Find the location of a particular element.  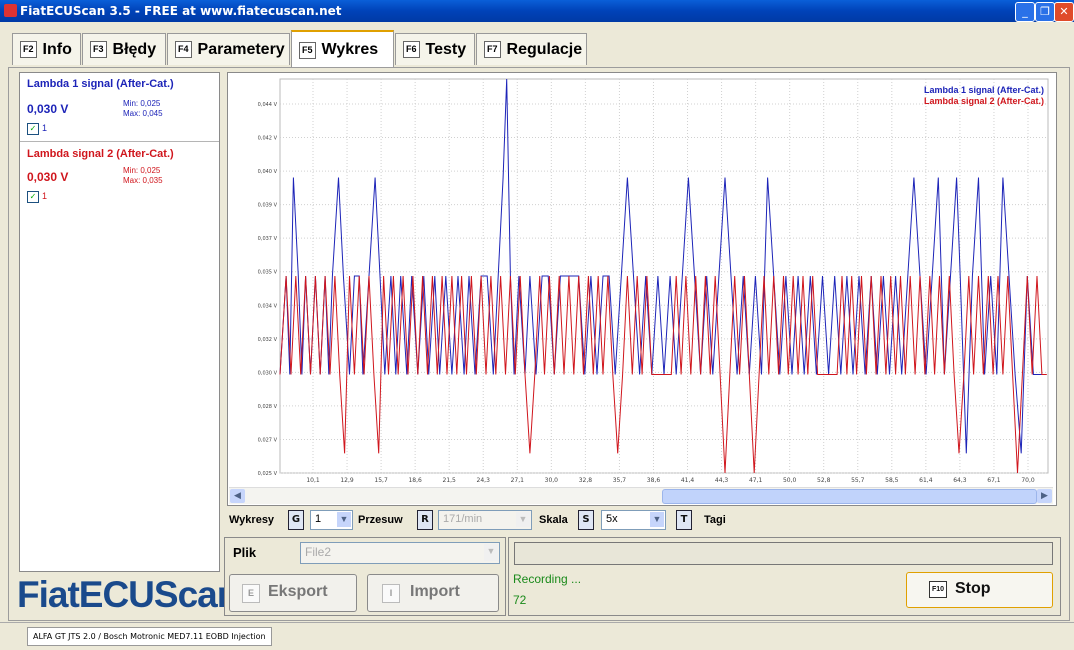

signal-1-title: Lambda 1 signal (After-Cat.) is located at coordinates (100, 84).